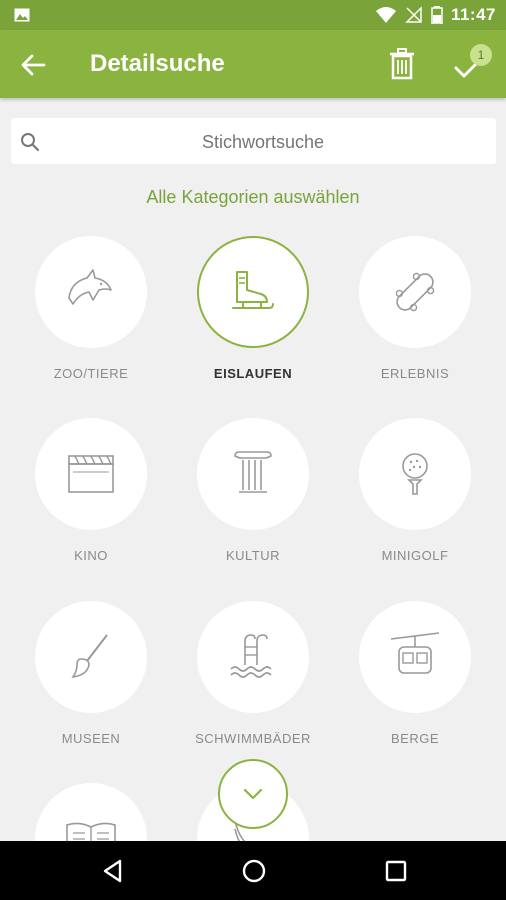 The image size is (506, 900). Describe the element at coordinates (253, 197) in the screenshot. I see `select-all-categories-link: Alle Kategorien auswählen` at that location.